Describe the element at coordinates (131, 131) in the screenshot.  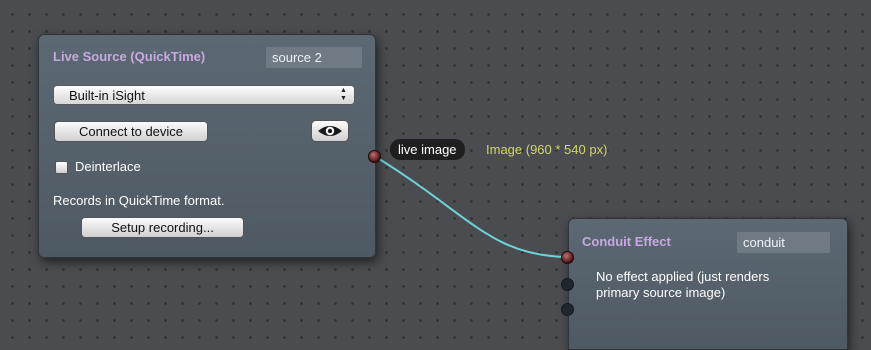
I see `connect-button: Connect to device` at that location.